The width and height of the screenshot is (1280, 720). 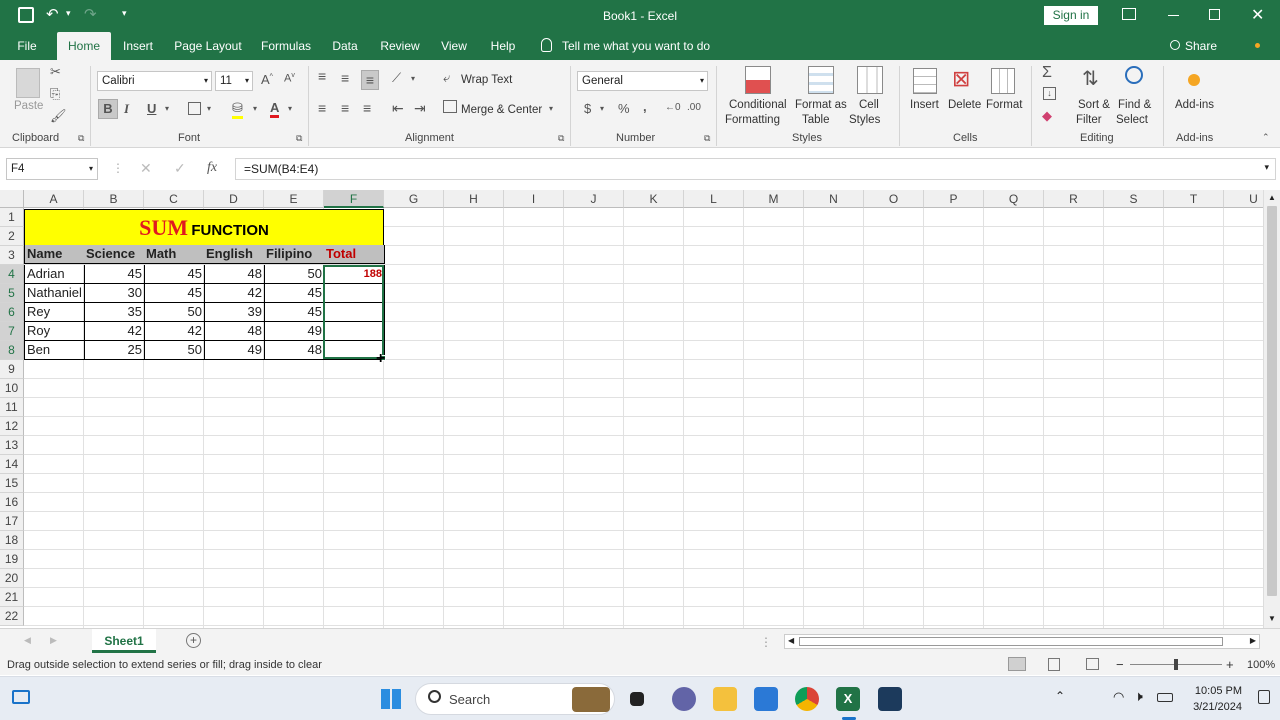 I want to click on format-as-table-line1: Format as, so click(x=821, y=105).